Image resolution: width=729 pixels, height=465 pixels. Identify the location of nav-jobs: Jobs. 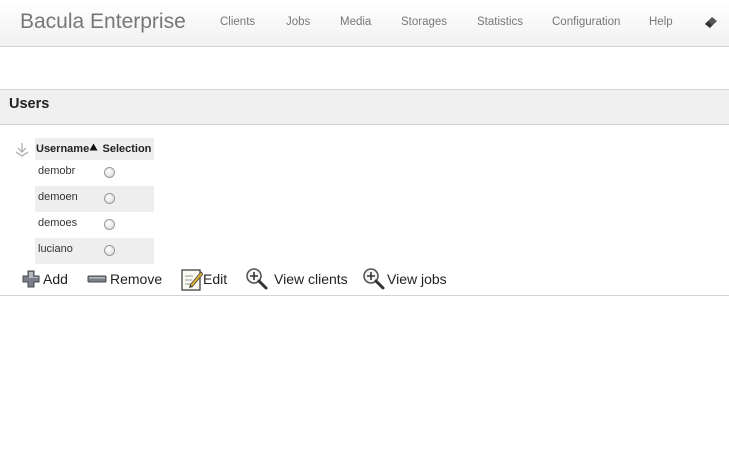
(298, 22).